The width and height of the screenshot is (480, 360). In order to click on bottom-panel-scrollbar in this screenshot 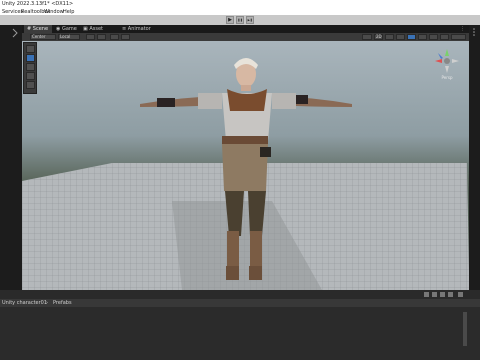, I will do `click(465, 329)`.